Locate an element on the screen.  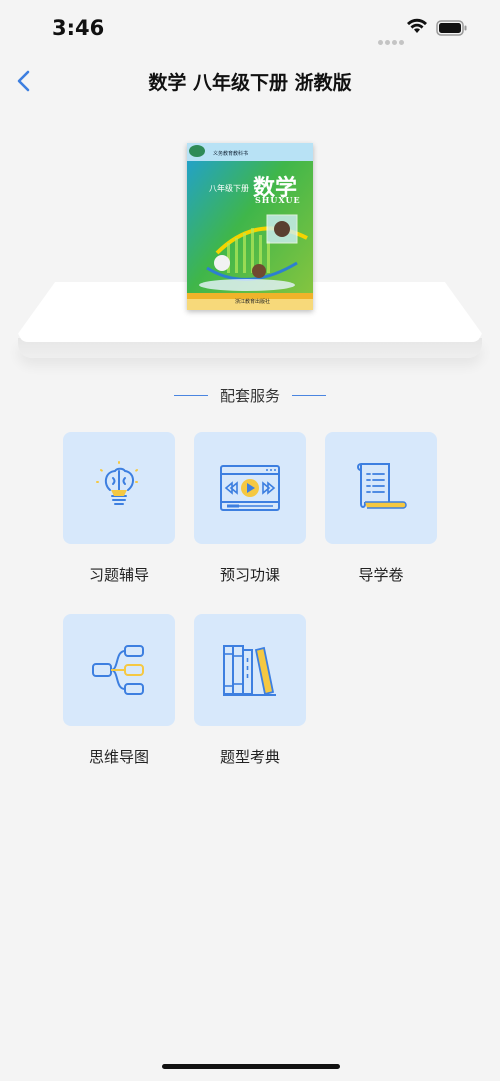
service-label: 题型考典 is located at coordinates (249, 757).